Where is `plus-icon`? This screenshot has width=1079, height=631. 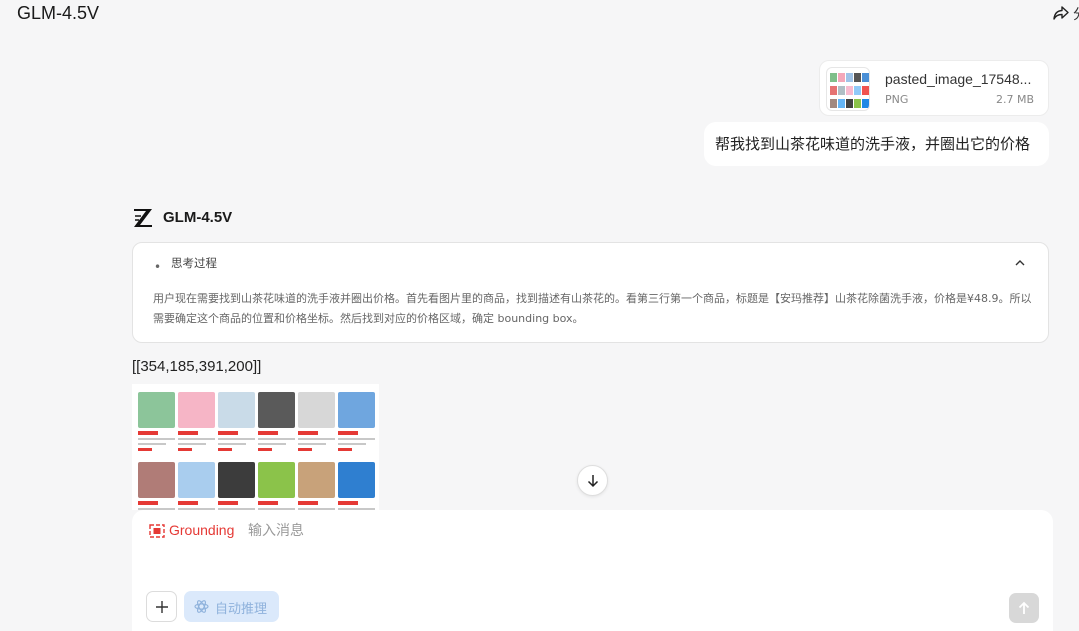
plus-icon is located at coordinates (162, 607).